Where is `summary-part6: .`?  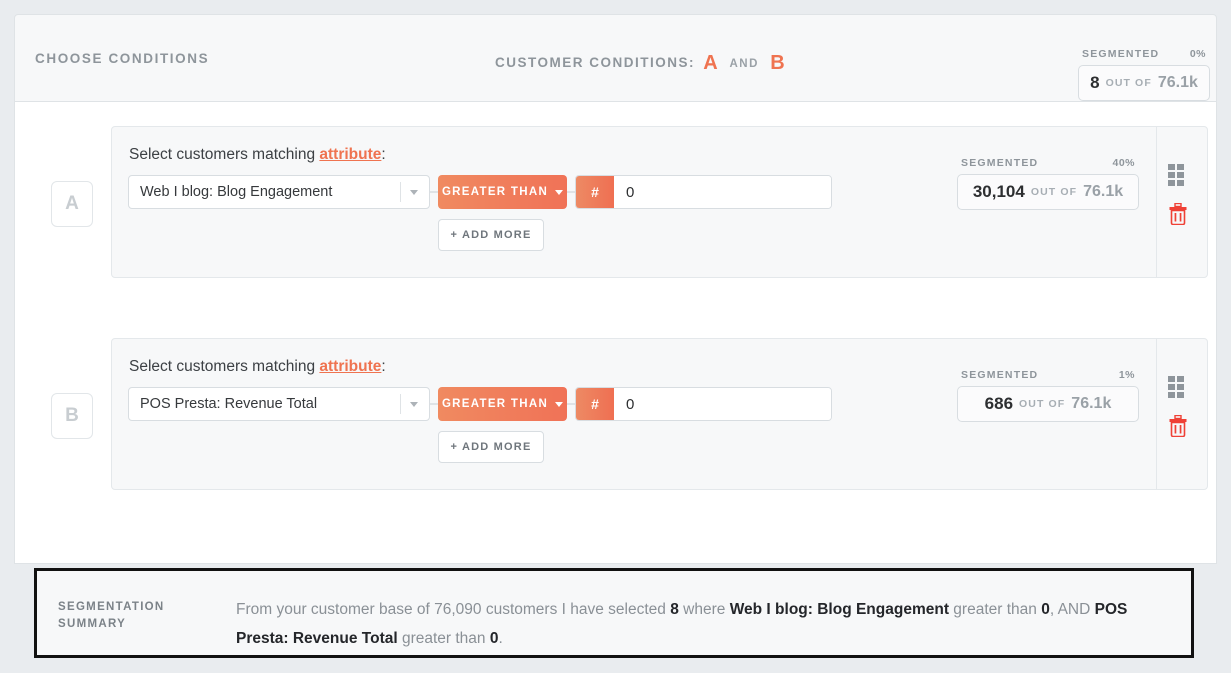 summary-part6: . is located at coordinates (500, 638).